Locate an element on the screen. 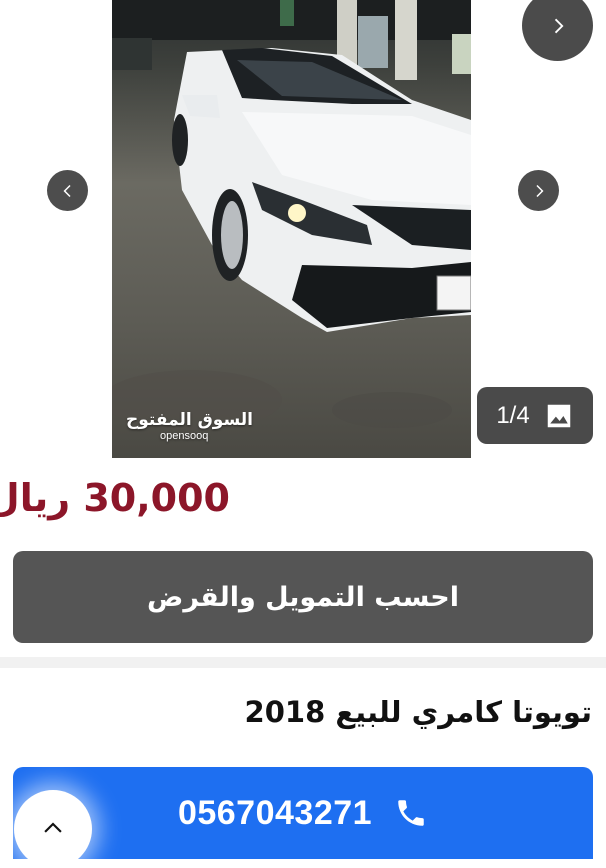 The width and height of the screenshot is (606, 868). next-image-button is located at coordinates (538, 190).